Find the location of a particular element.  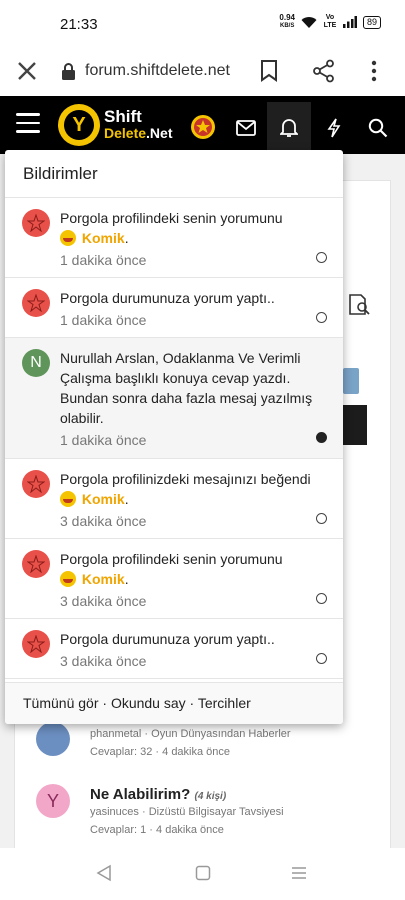

status-time: 21:33 is located at coordinates (79, 24).